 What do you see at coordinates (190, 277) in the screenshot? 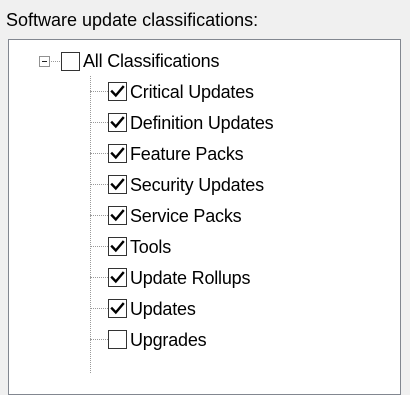
I see `tree-node-label: Update Rollups` at bounding box center [190, 277].